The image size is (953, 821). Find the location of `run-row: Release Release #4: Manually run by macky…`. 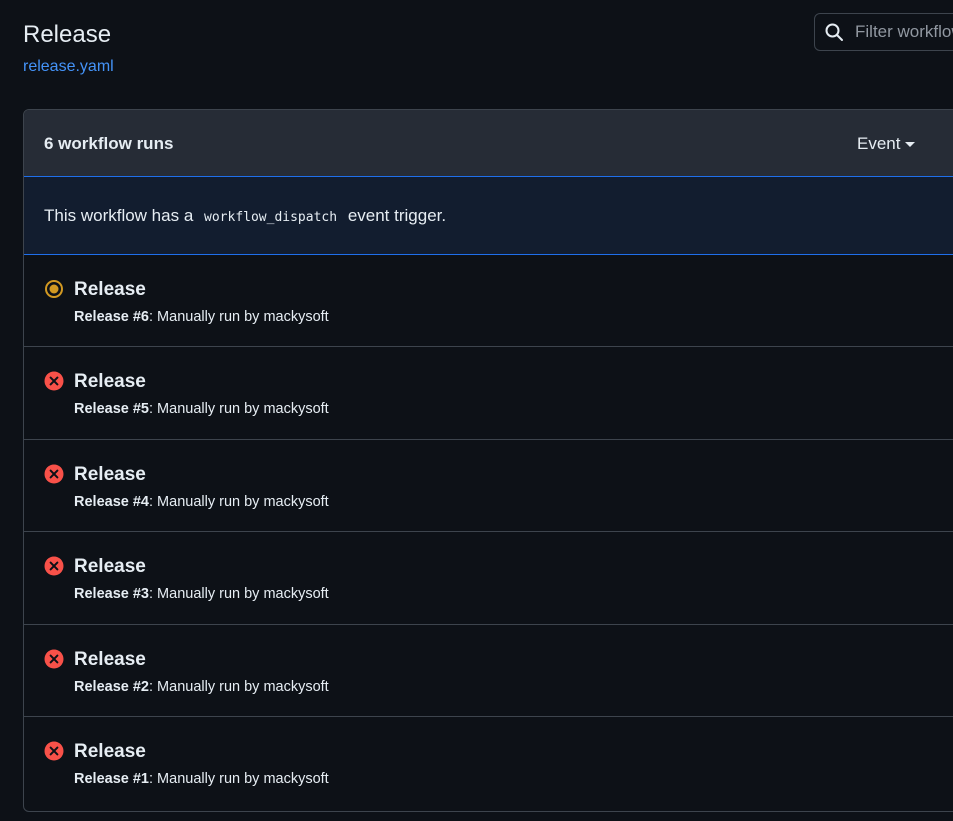

run-row: Release Release #4: Manually run by macky… is located at coordinates (488, 486).